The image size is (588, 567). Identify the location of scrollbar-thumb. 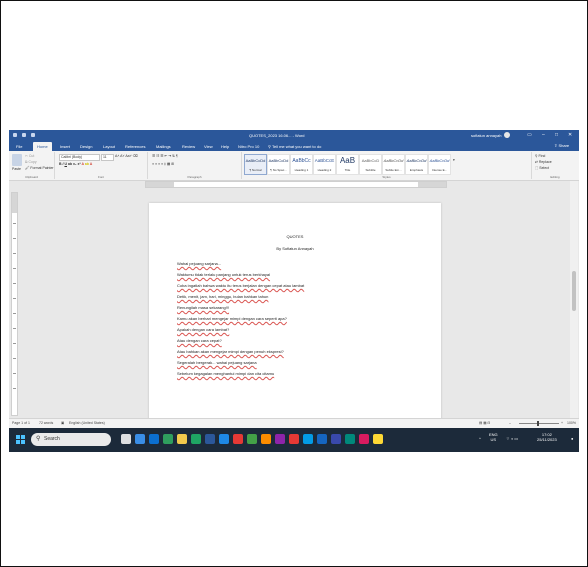
(574, 291).